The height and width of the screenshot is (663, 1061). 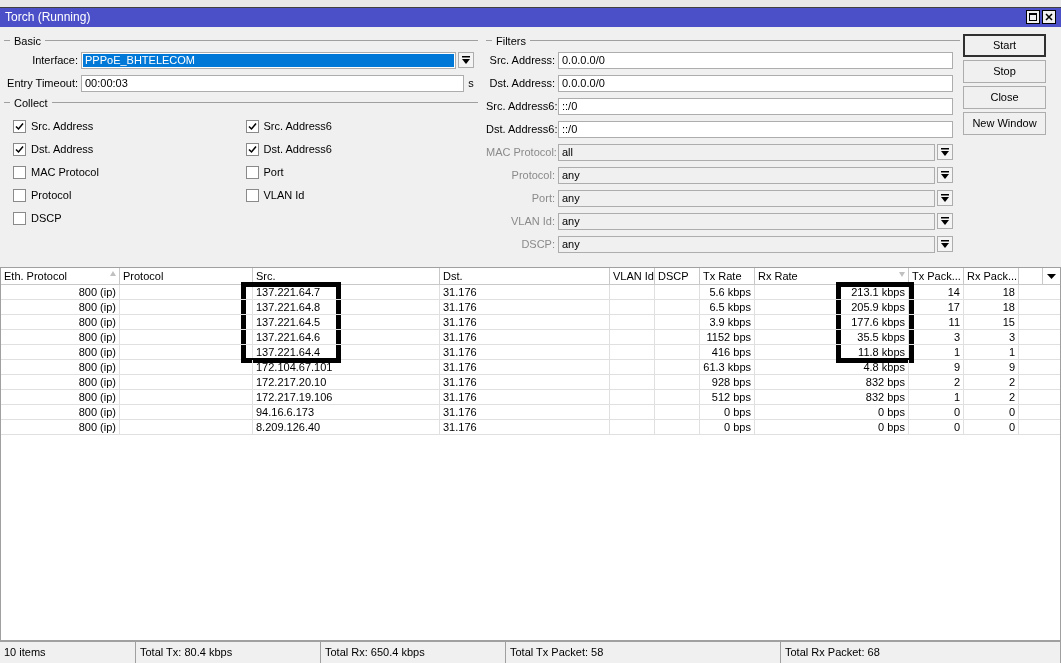 I want to click on maximize-icon, so click(x=1033, y=17).